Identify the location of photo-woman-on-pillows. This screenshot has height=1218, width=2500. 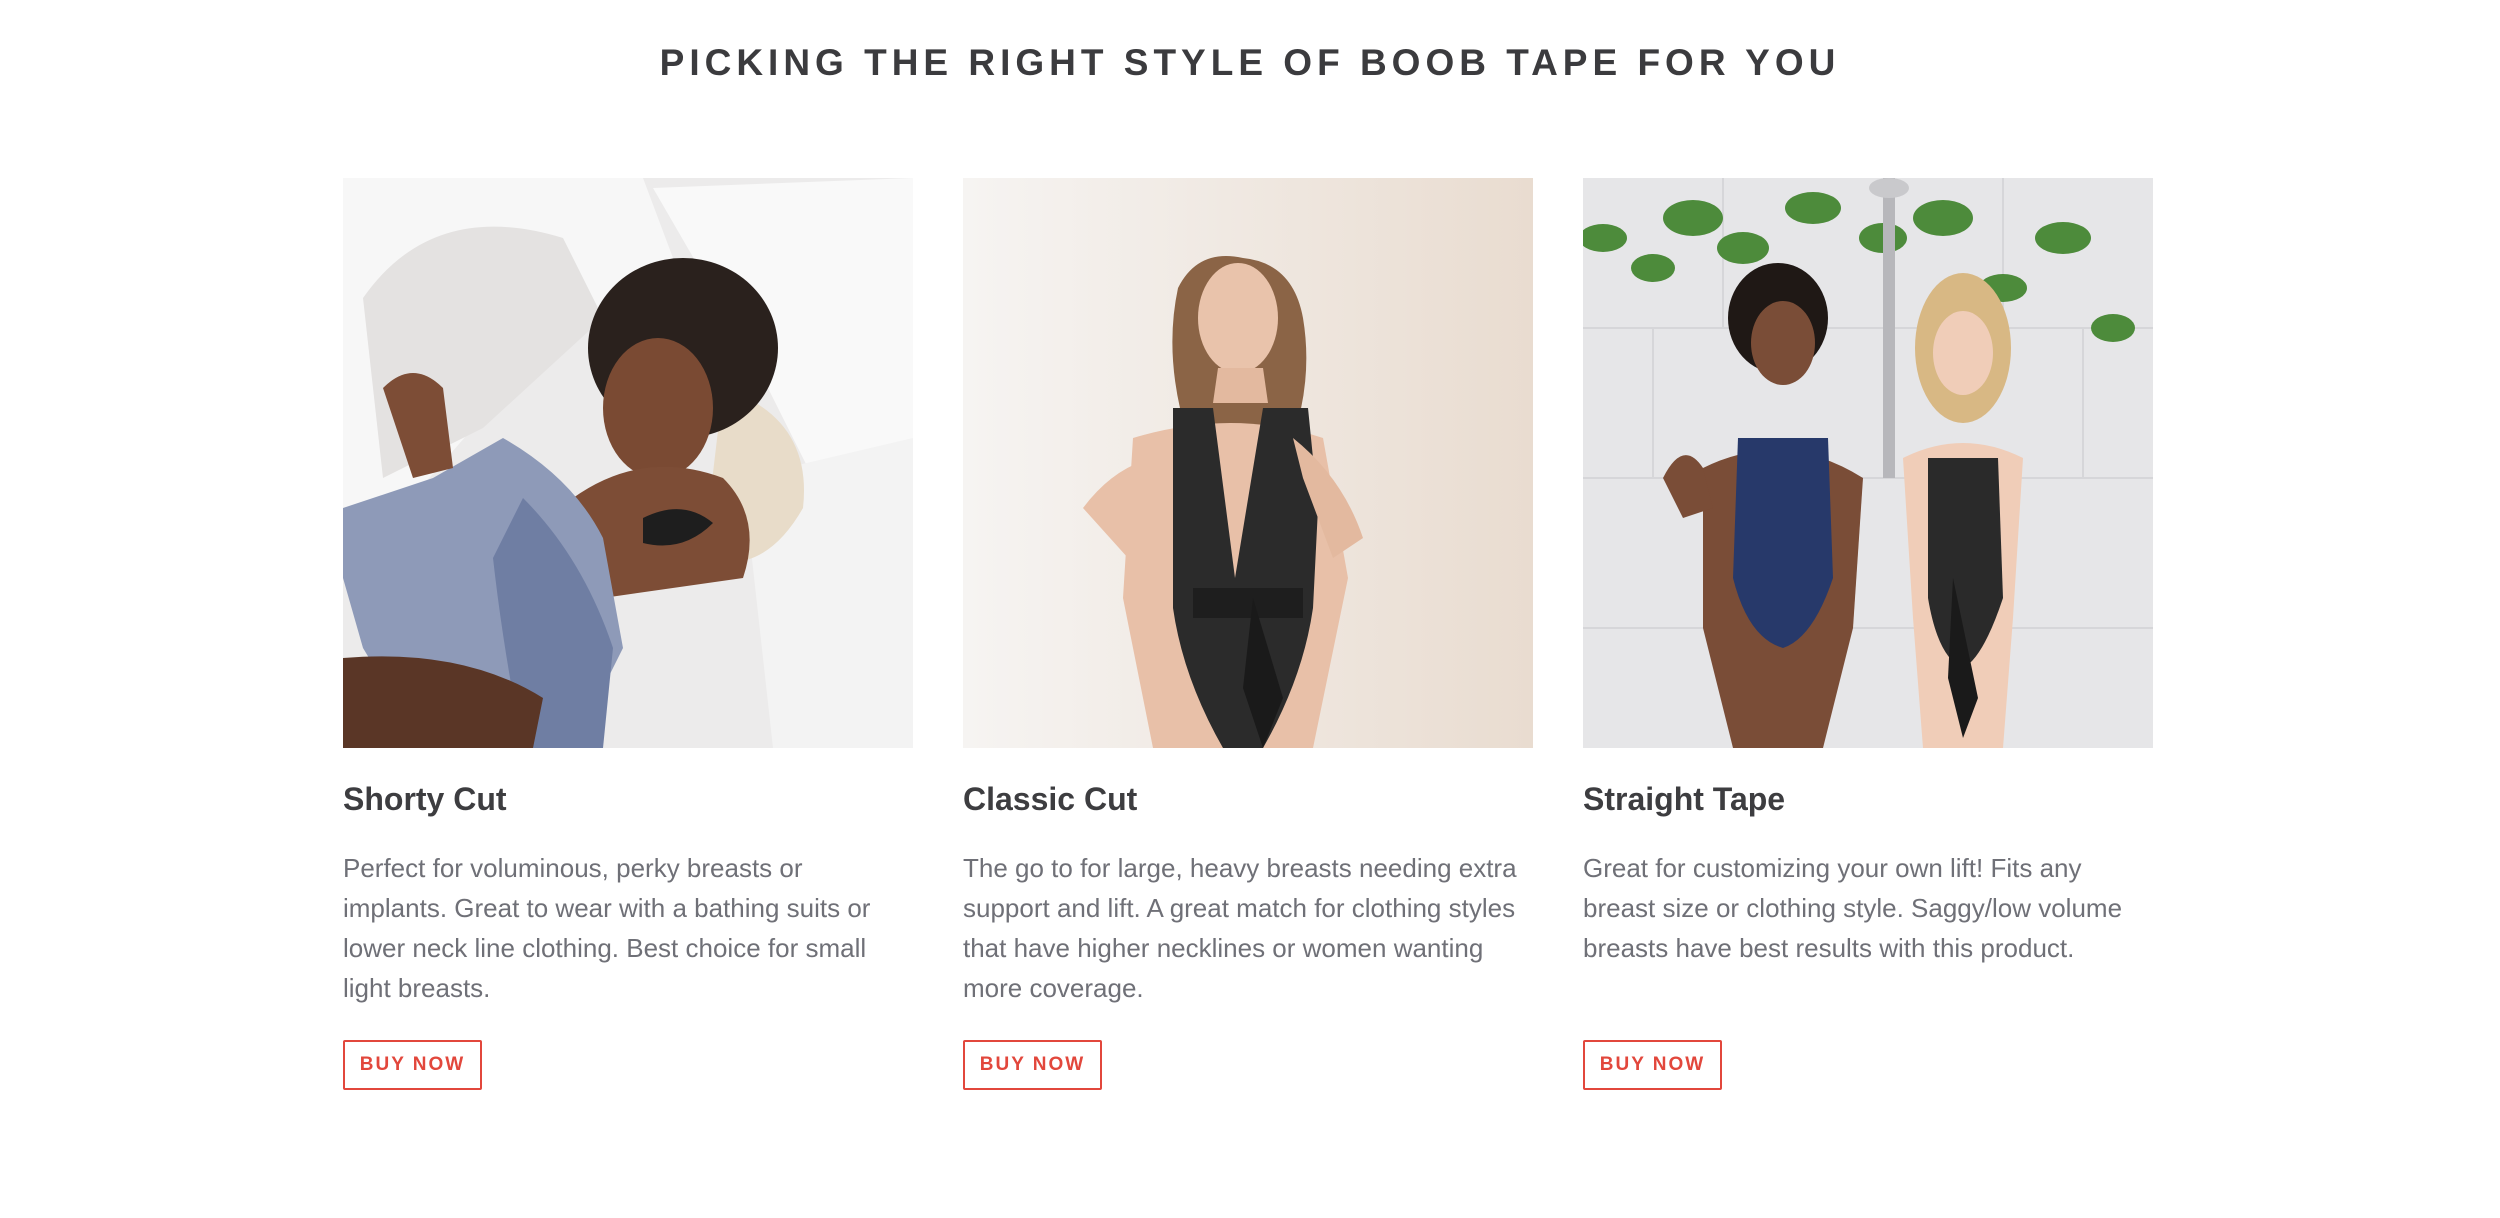
(628, 463).